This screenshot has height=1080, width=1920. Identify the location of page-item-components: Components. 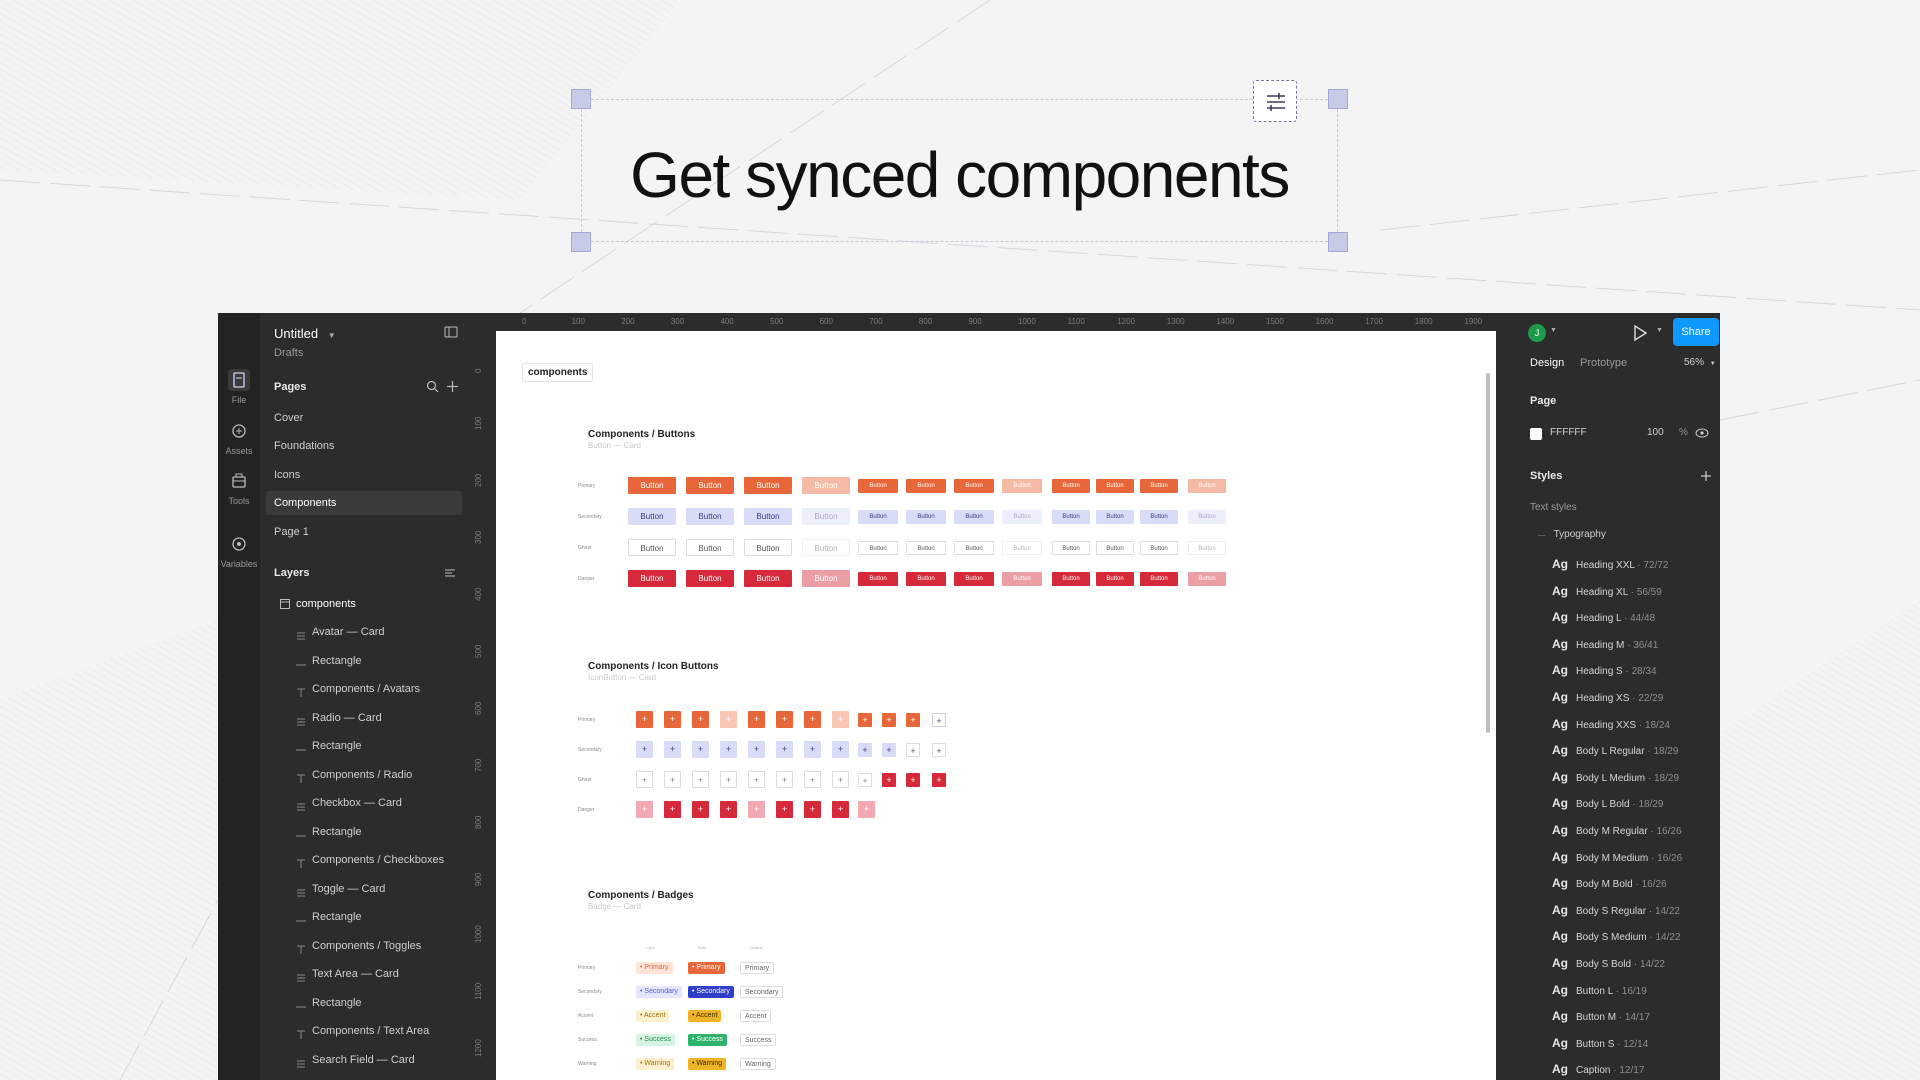
(364, 503).